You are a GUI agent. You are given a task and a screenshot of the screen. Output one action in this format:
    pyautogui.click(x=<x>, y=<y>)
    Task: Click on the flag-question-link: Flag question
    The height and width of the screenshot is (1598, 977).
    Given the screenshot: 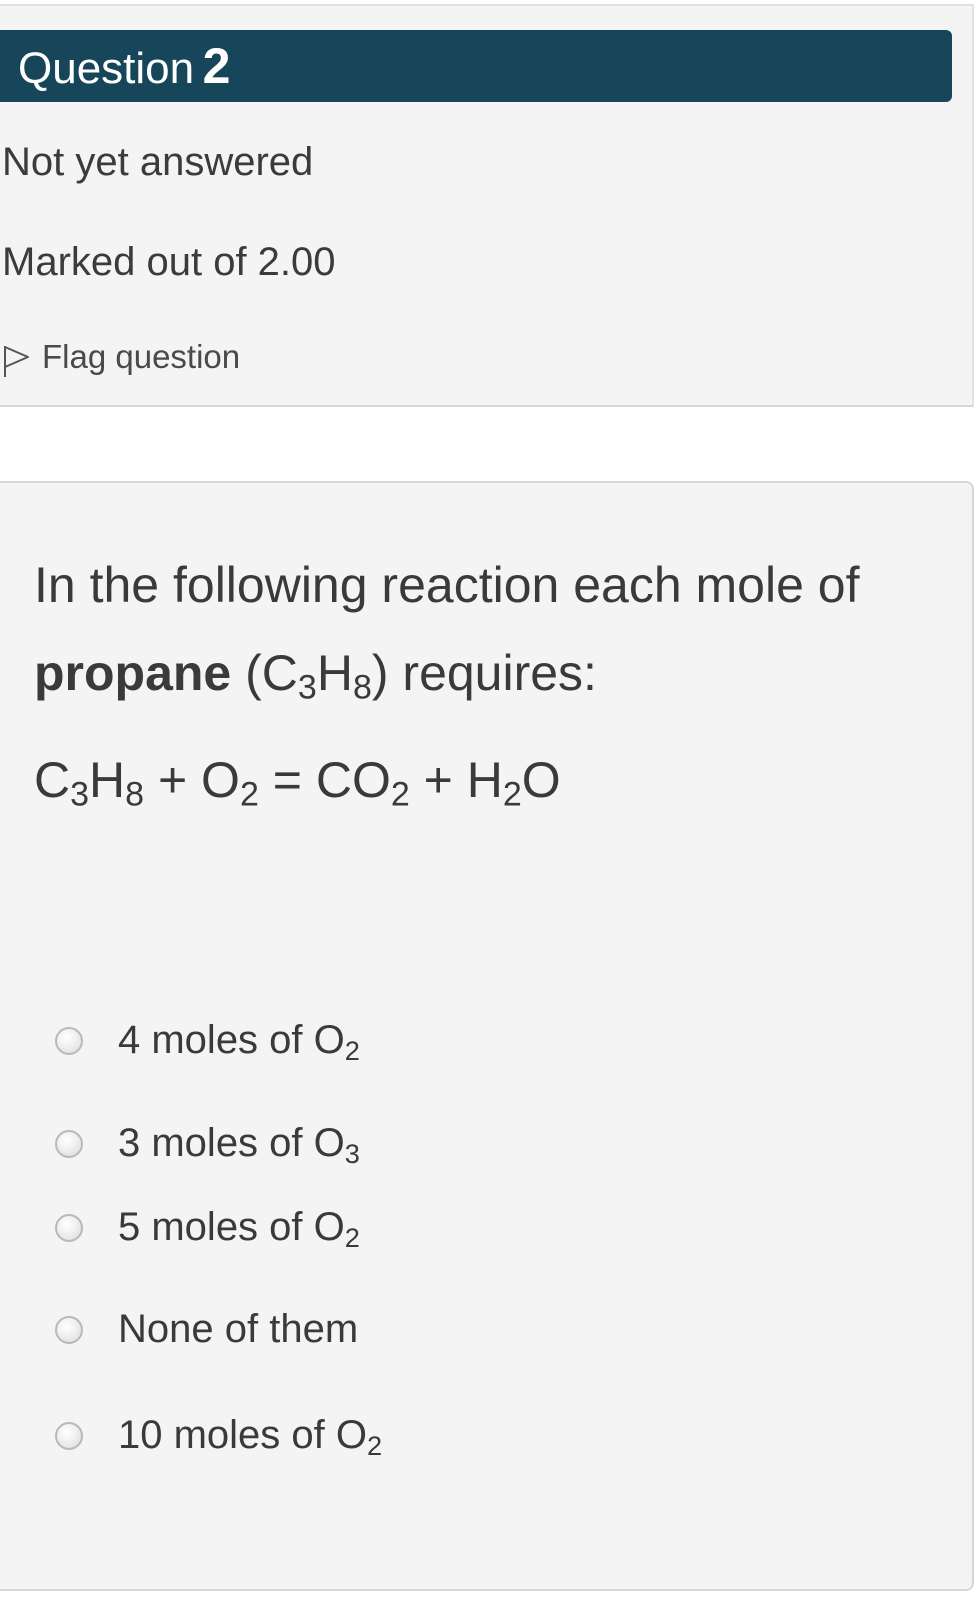 What is the action you would take?
    pyautogui.click(x=121, y=357)
    